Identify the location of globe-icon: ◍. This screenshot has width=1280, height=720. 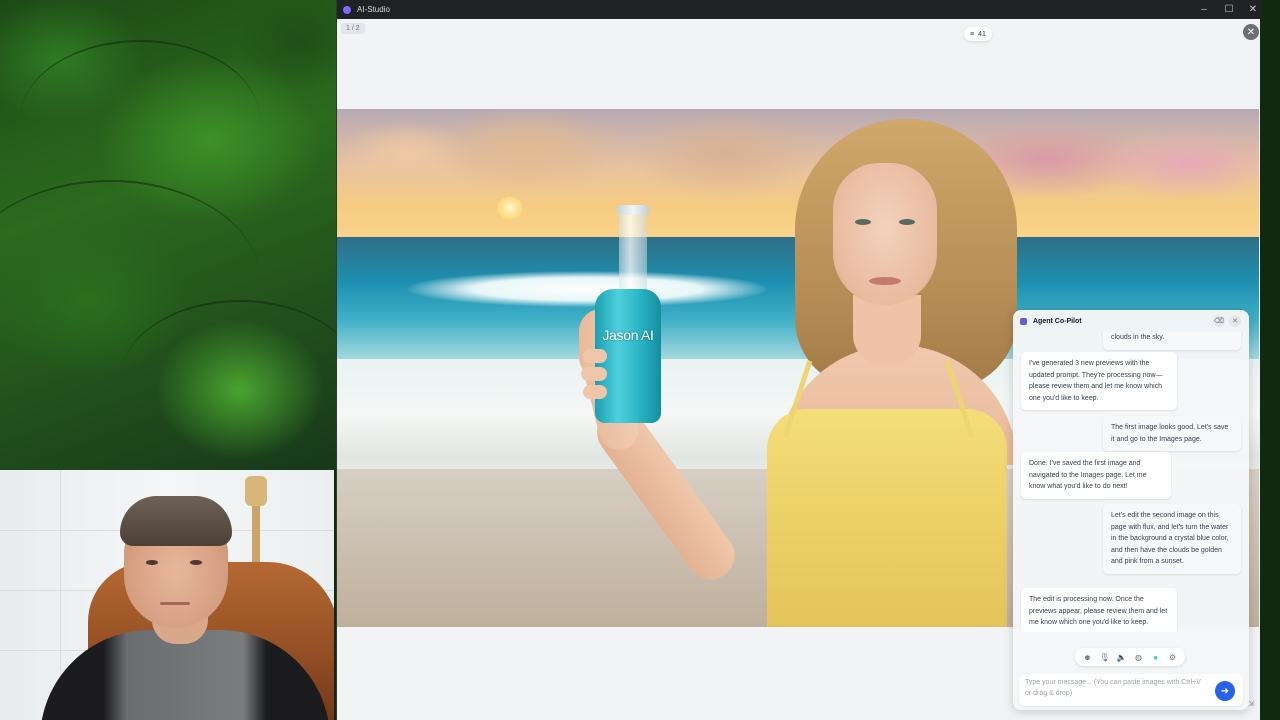
(1139, 657).